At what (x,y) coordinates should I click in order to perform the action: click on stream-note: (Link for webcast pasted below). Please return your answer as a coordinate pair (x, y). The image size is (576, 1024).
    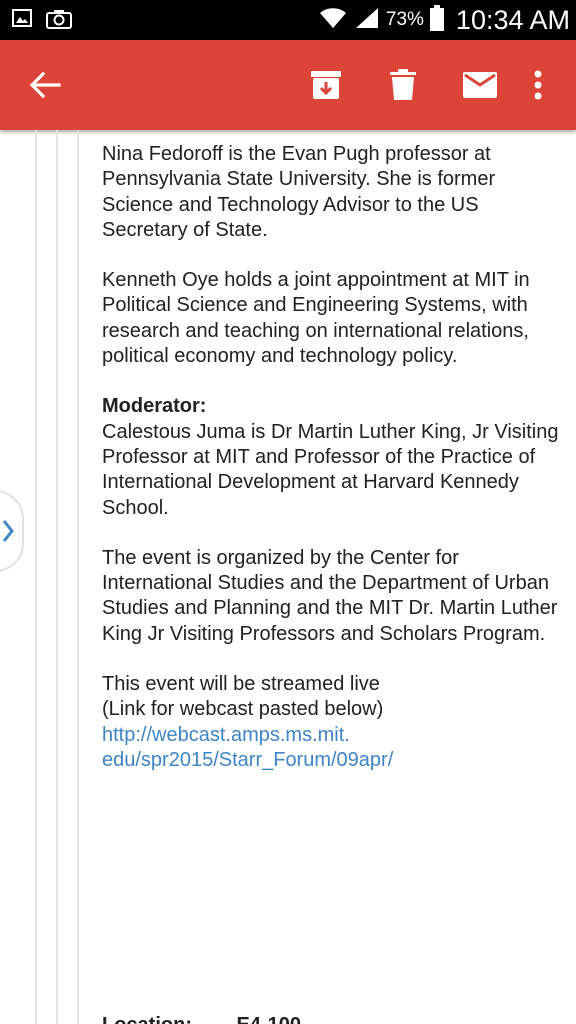
    Looking at the image, I should click on (243, 709).